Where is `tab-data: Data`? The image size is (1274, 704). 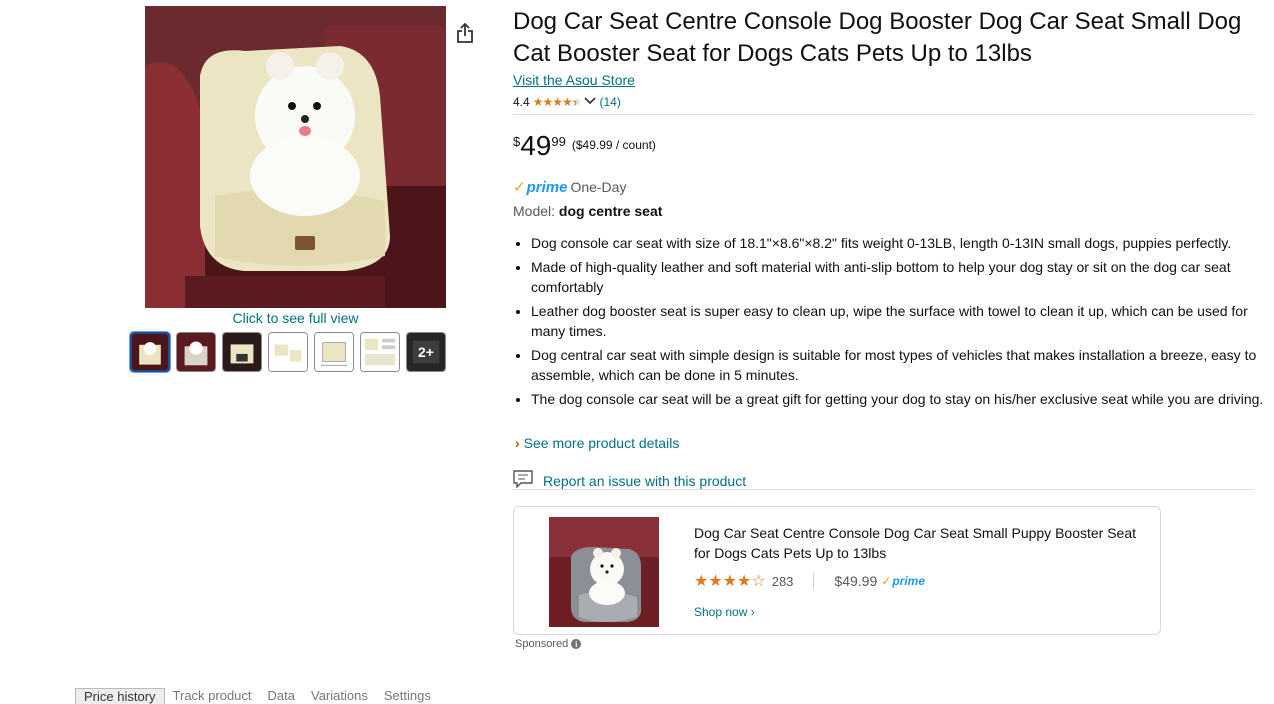 tab-data: Data is located at coordinates (281, 696).